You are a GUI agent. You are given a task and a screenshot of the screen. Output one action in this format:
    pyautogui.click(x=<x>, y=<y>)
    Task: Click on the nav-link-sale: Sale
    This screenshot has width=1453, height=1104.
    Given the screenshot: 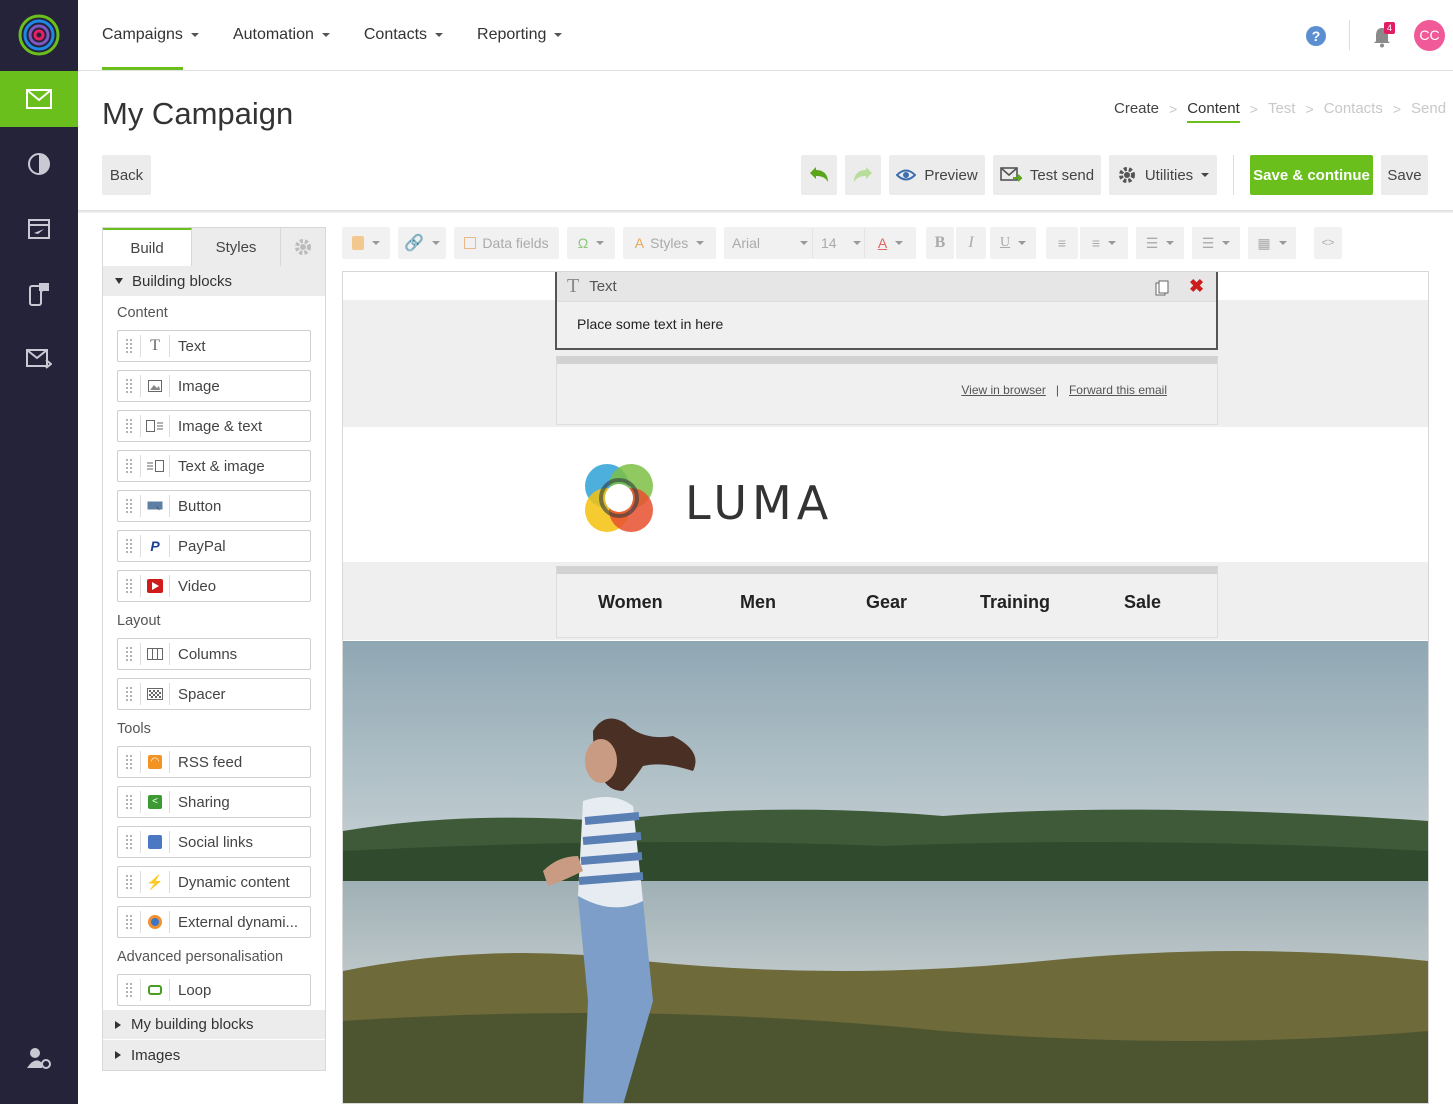 What is the action you would take?
    pyautogui.click(x=1142, y=602)
    